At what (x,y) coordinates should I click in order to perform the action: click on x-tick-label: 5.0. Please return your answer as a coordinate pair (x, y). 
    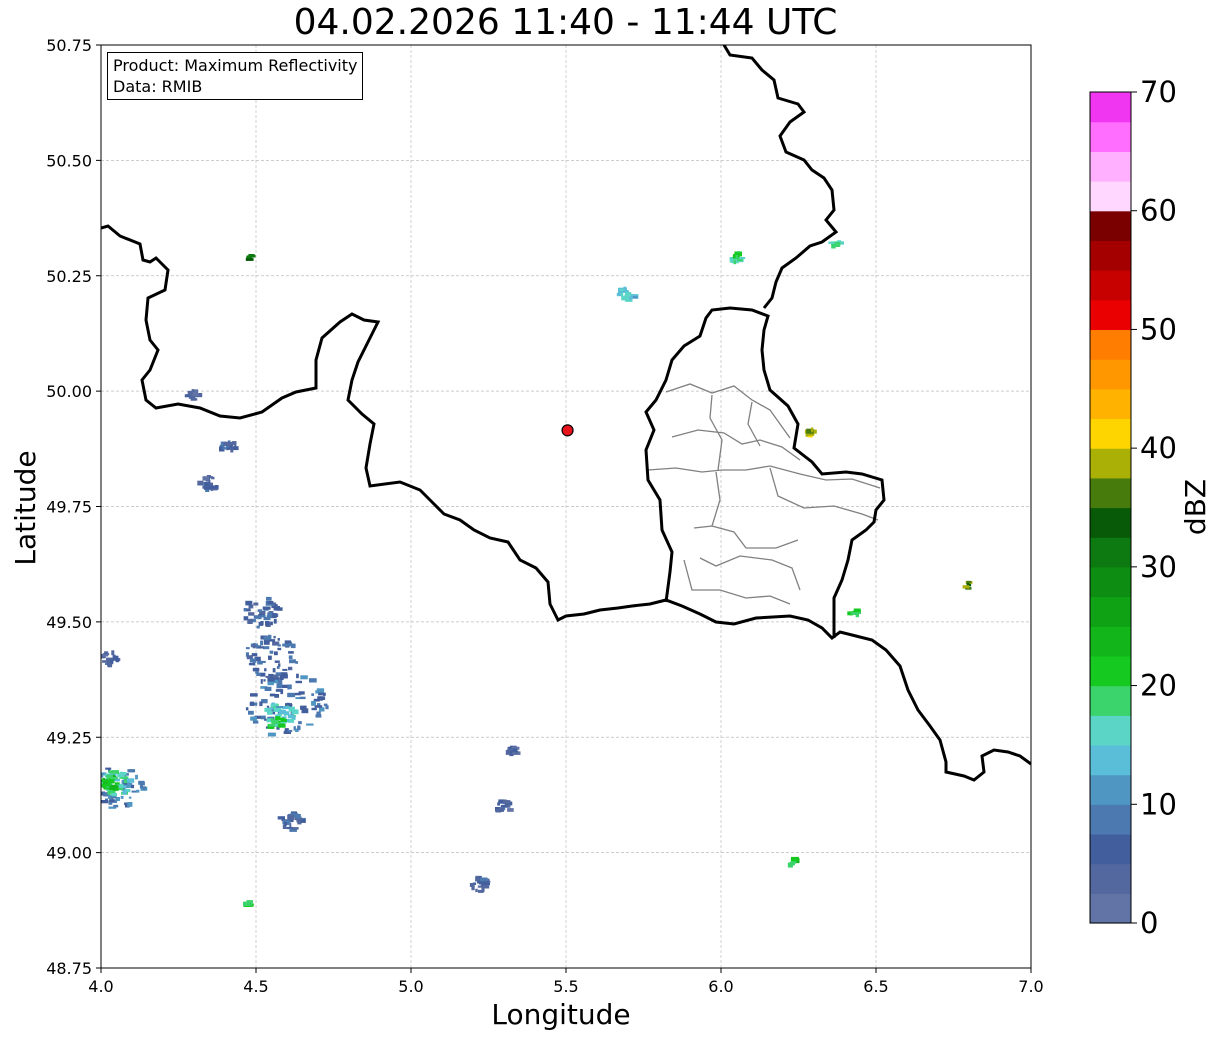
    Looking at the image, I should click on (410, 986).